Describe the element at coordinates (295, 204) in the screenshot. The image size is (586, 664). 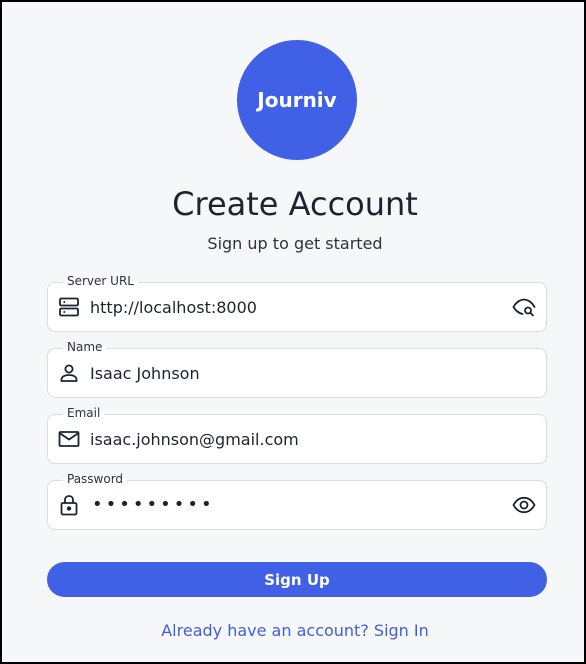
I see `page-title: Create Account` at that location.